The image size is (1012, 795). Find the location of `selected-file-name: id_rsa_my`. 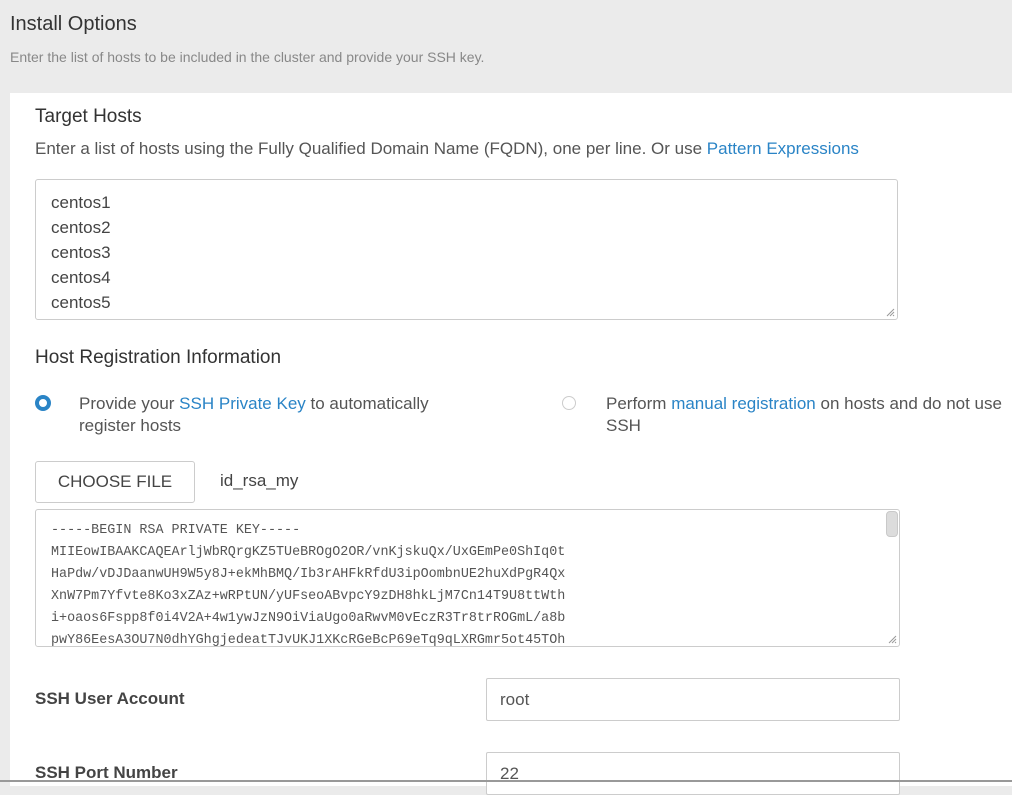

selected-file-name: id_rsa_my is located at coordinates (259, 480).